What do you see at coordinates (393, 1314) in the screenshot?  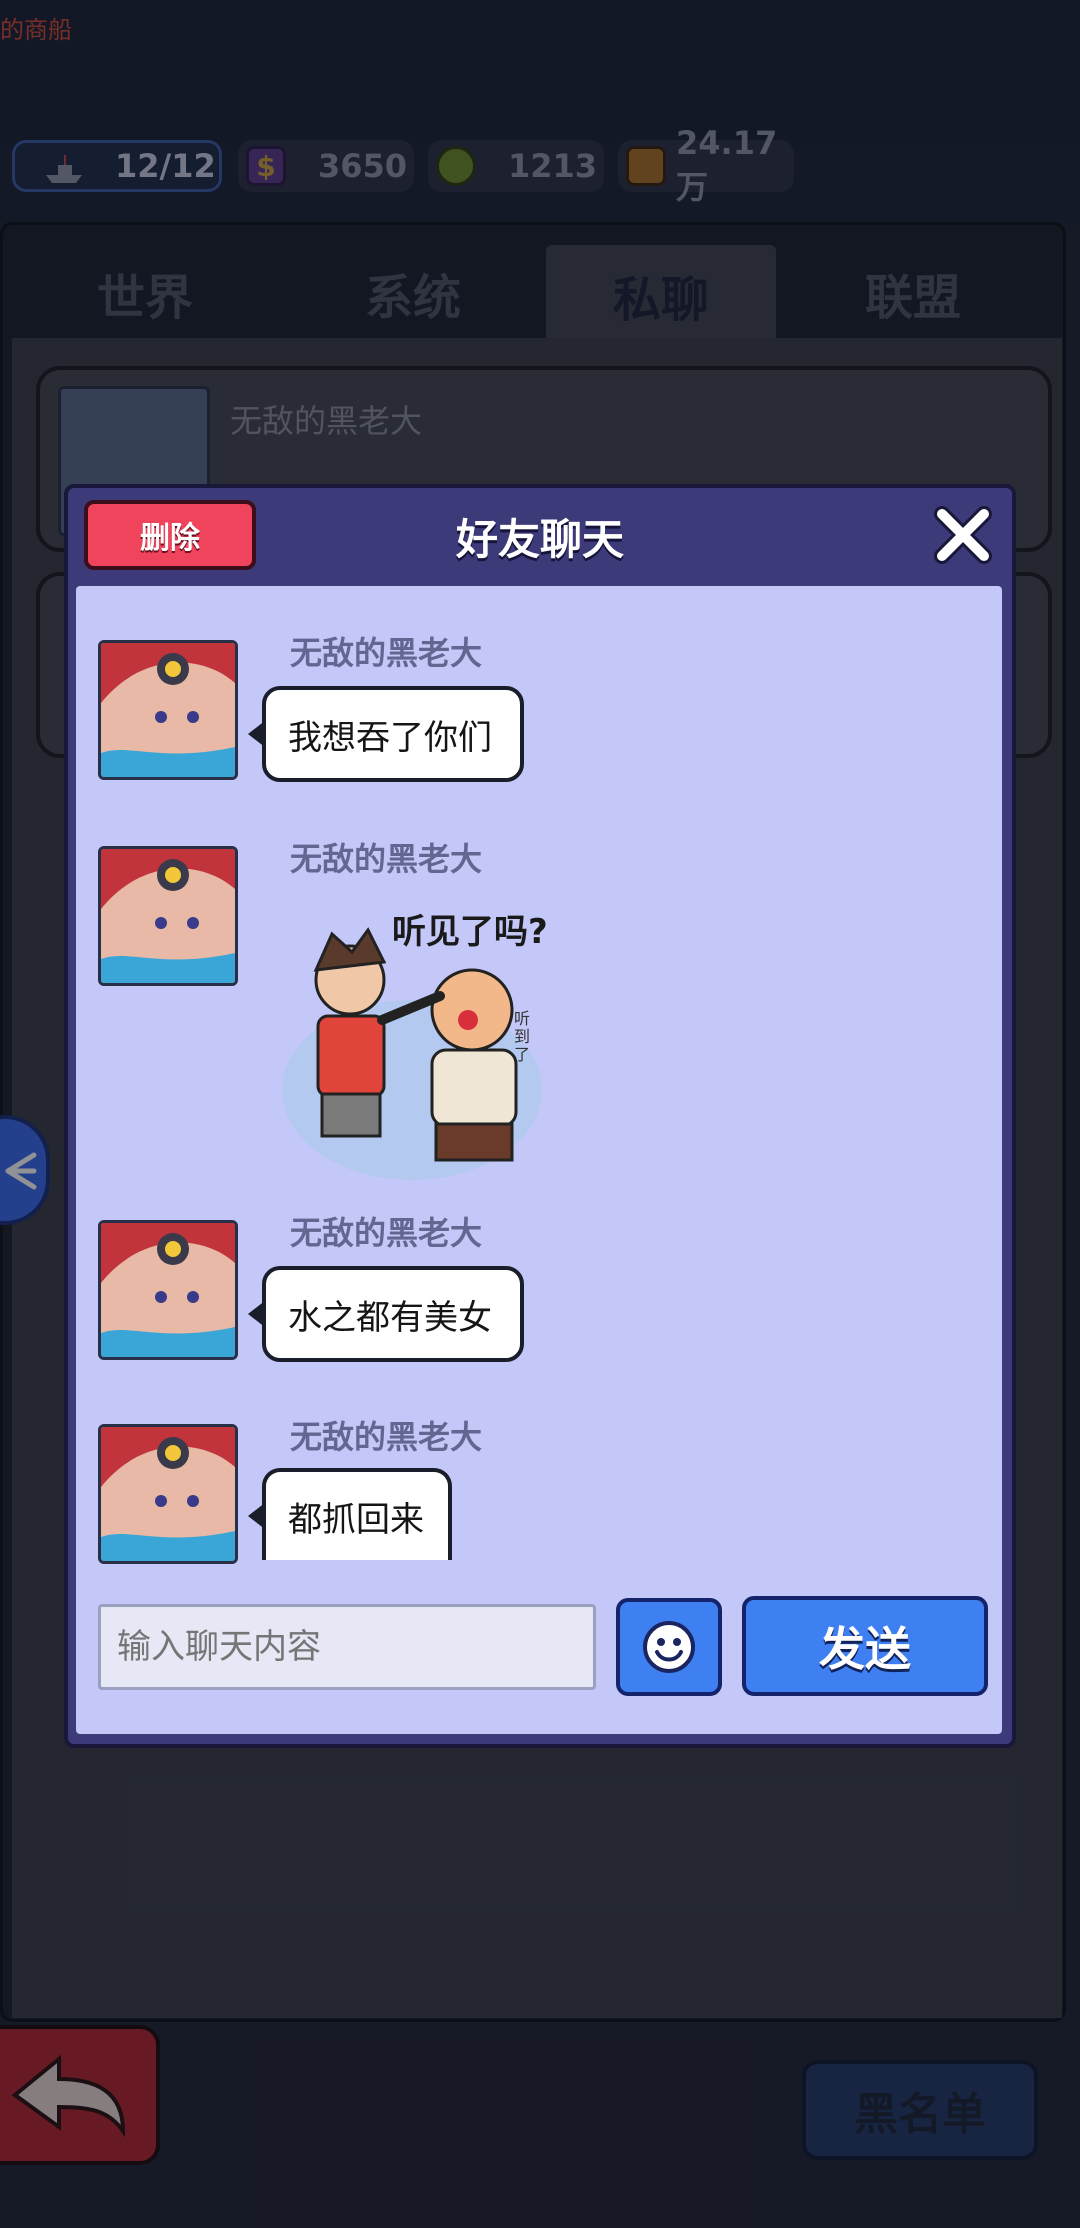 I see `chat-bubble: 水之都有美女` at bounding box center [393, 1314].